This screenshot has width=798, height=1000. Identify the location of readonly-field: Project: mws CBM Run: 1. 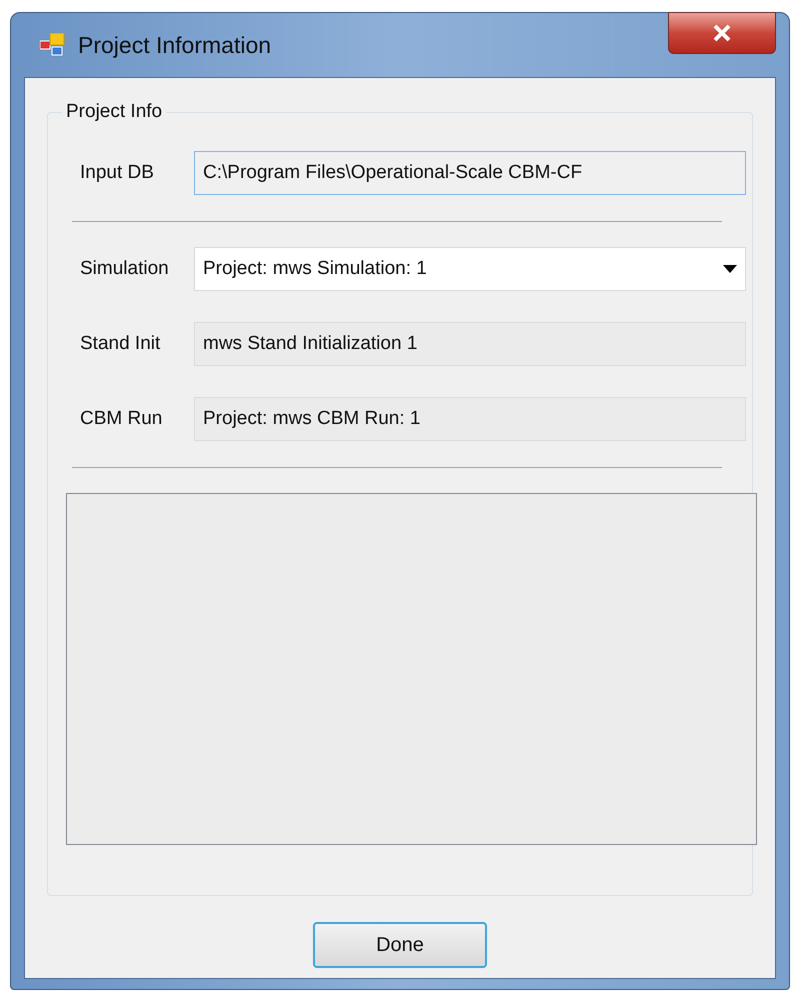
(470, 419).